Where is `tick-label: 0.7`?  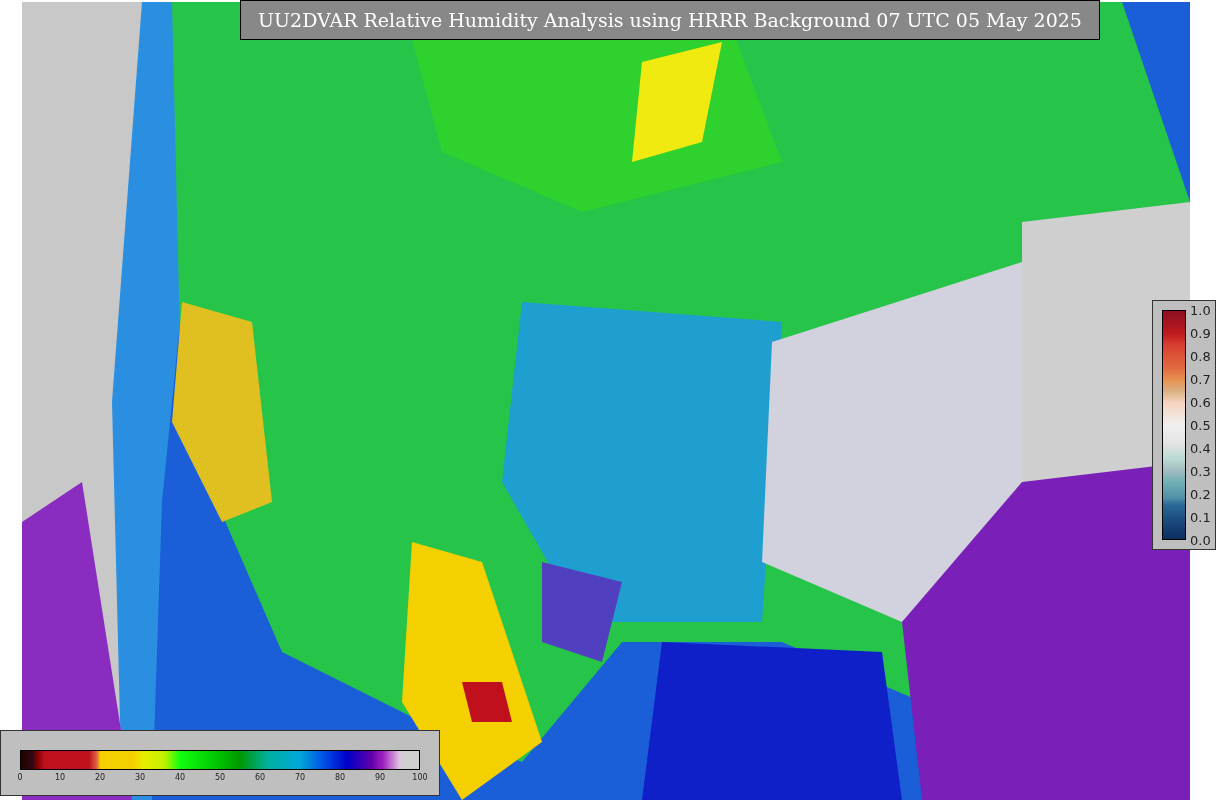
tick-label: 0.7 is located at coordinates (1200, 379).